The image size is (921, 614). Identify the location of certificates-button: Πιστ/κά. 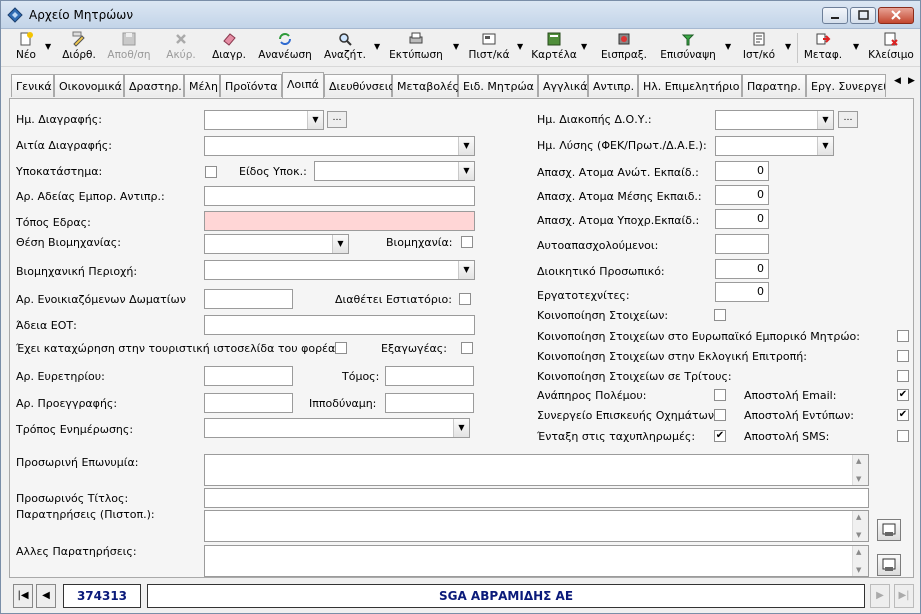
(489, 48).